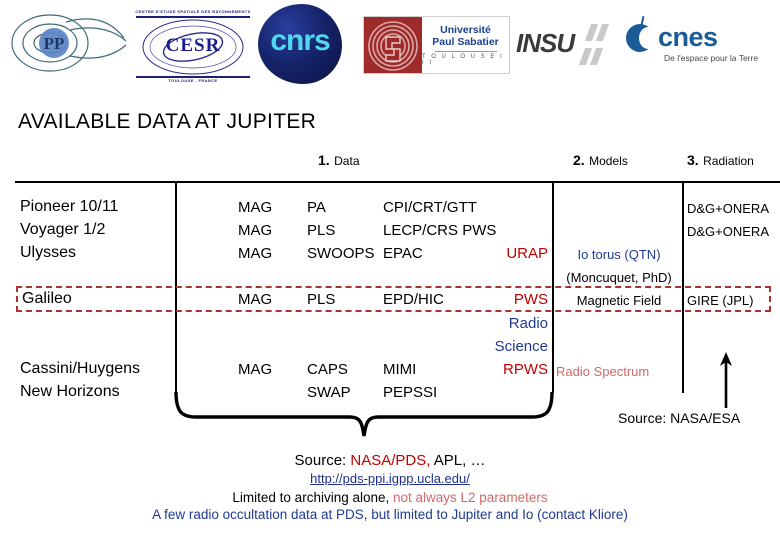 The height and width of the screenshot is (540, 780). I want to click on table-row-mission-pioneer: Pioneer 10/11, so click(69, 206).